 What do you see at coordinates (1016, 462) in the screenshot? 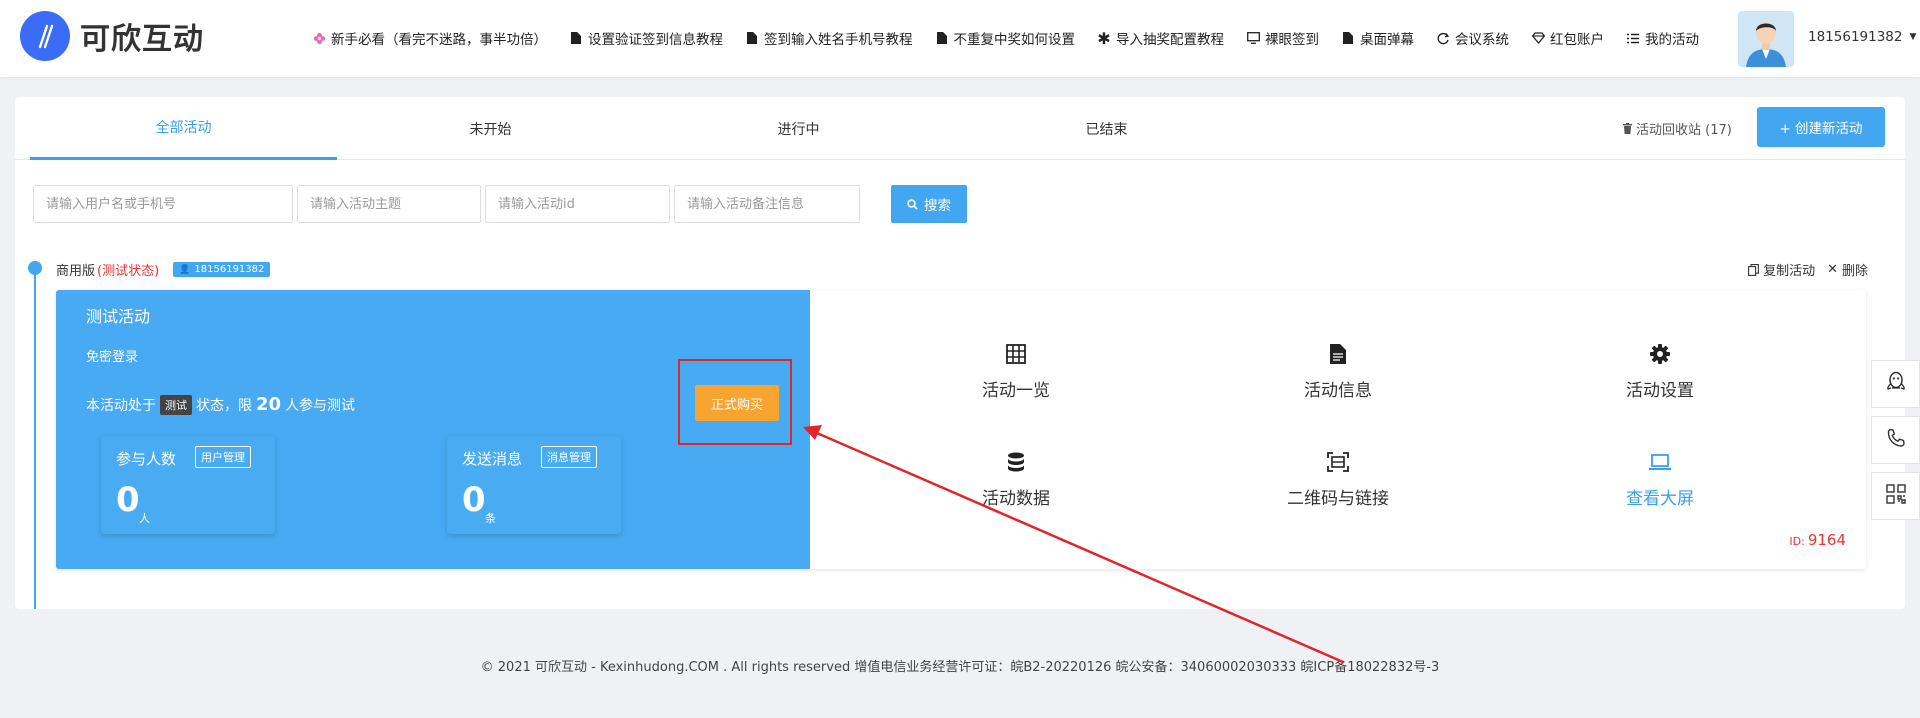
I see `database-icon` at bounding box center [1016, 462].